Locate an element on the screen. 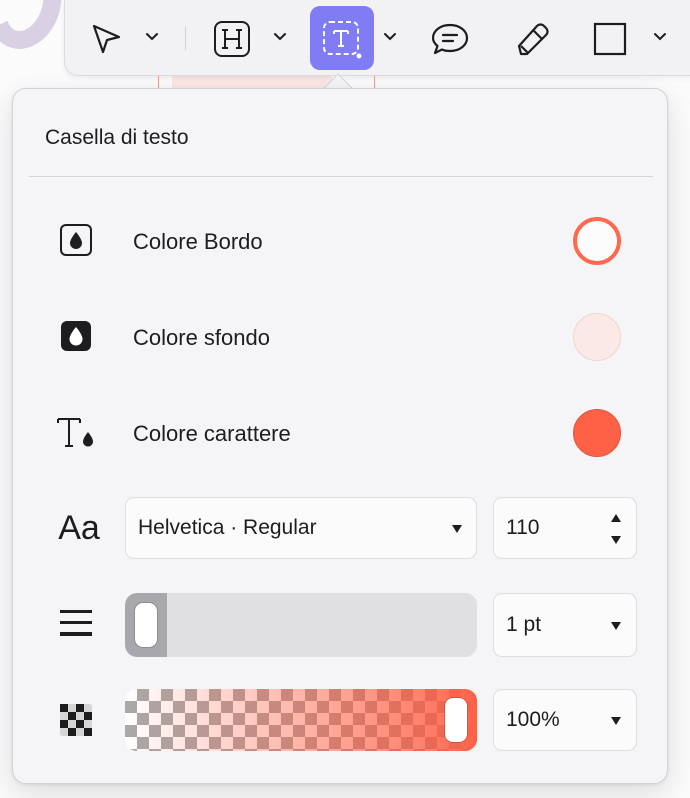 The height and width of the screenshot is (798, 690). font-size-value: 110 is located at coordinates (523, 527).